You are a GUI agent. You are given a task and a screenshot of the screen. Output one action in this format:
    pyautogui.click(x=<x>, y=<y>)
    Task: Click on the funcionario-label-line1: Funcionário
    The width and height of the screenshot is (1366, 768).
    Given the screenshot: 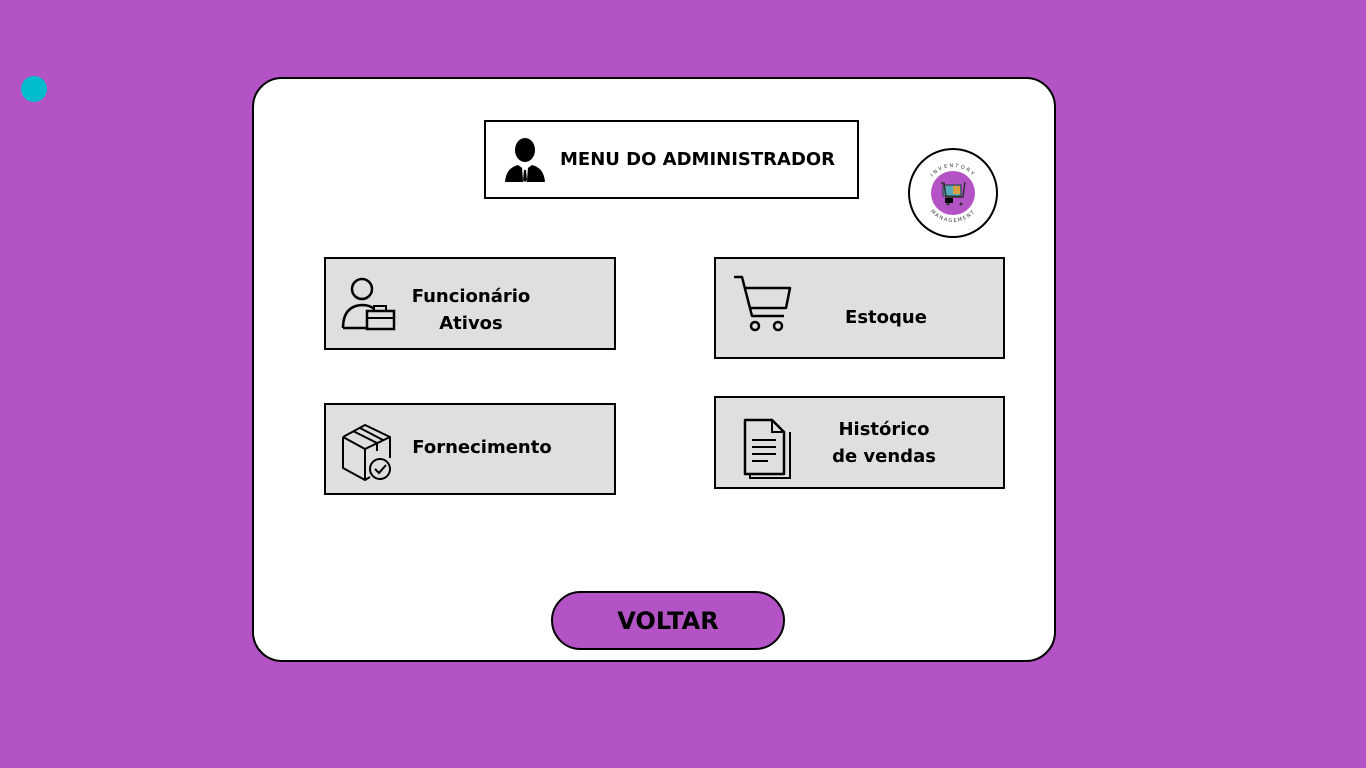 What is the action you would take?
    pyautogui.click(x=471, y=296)
    